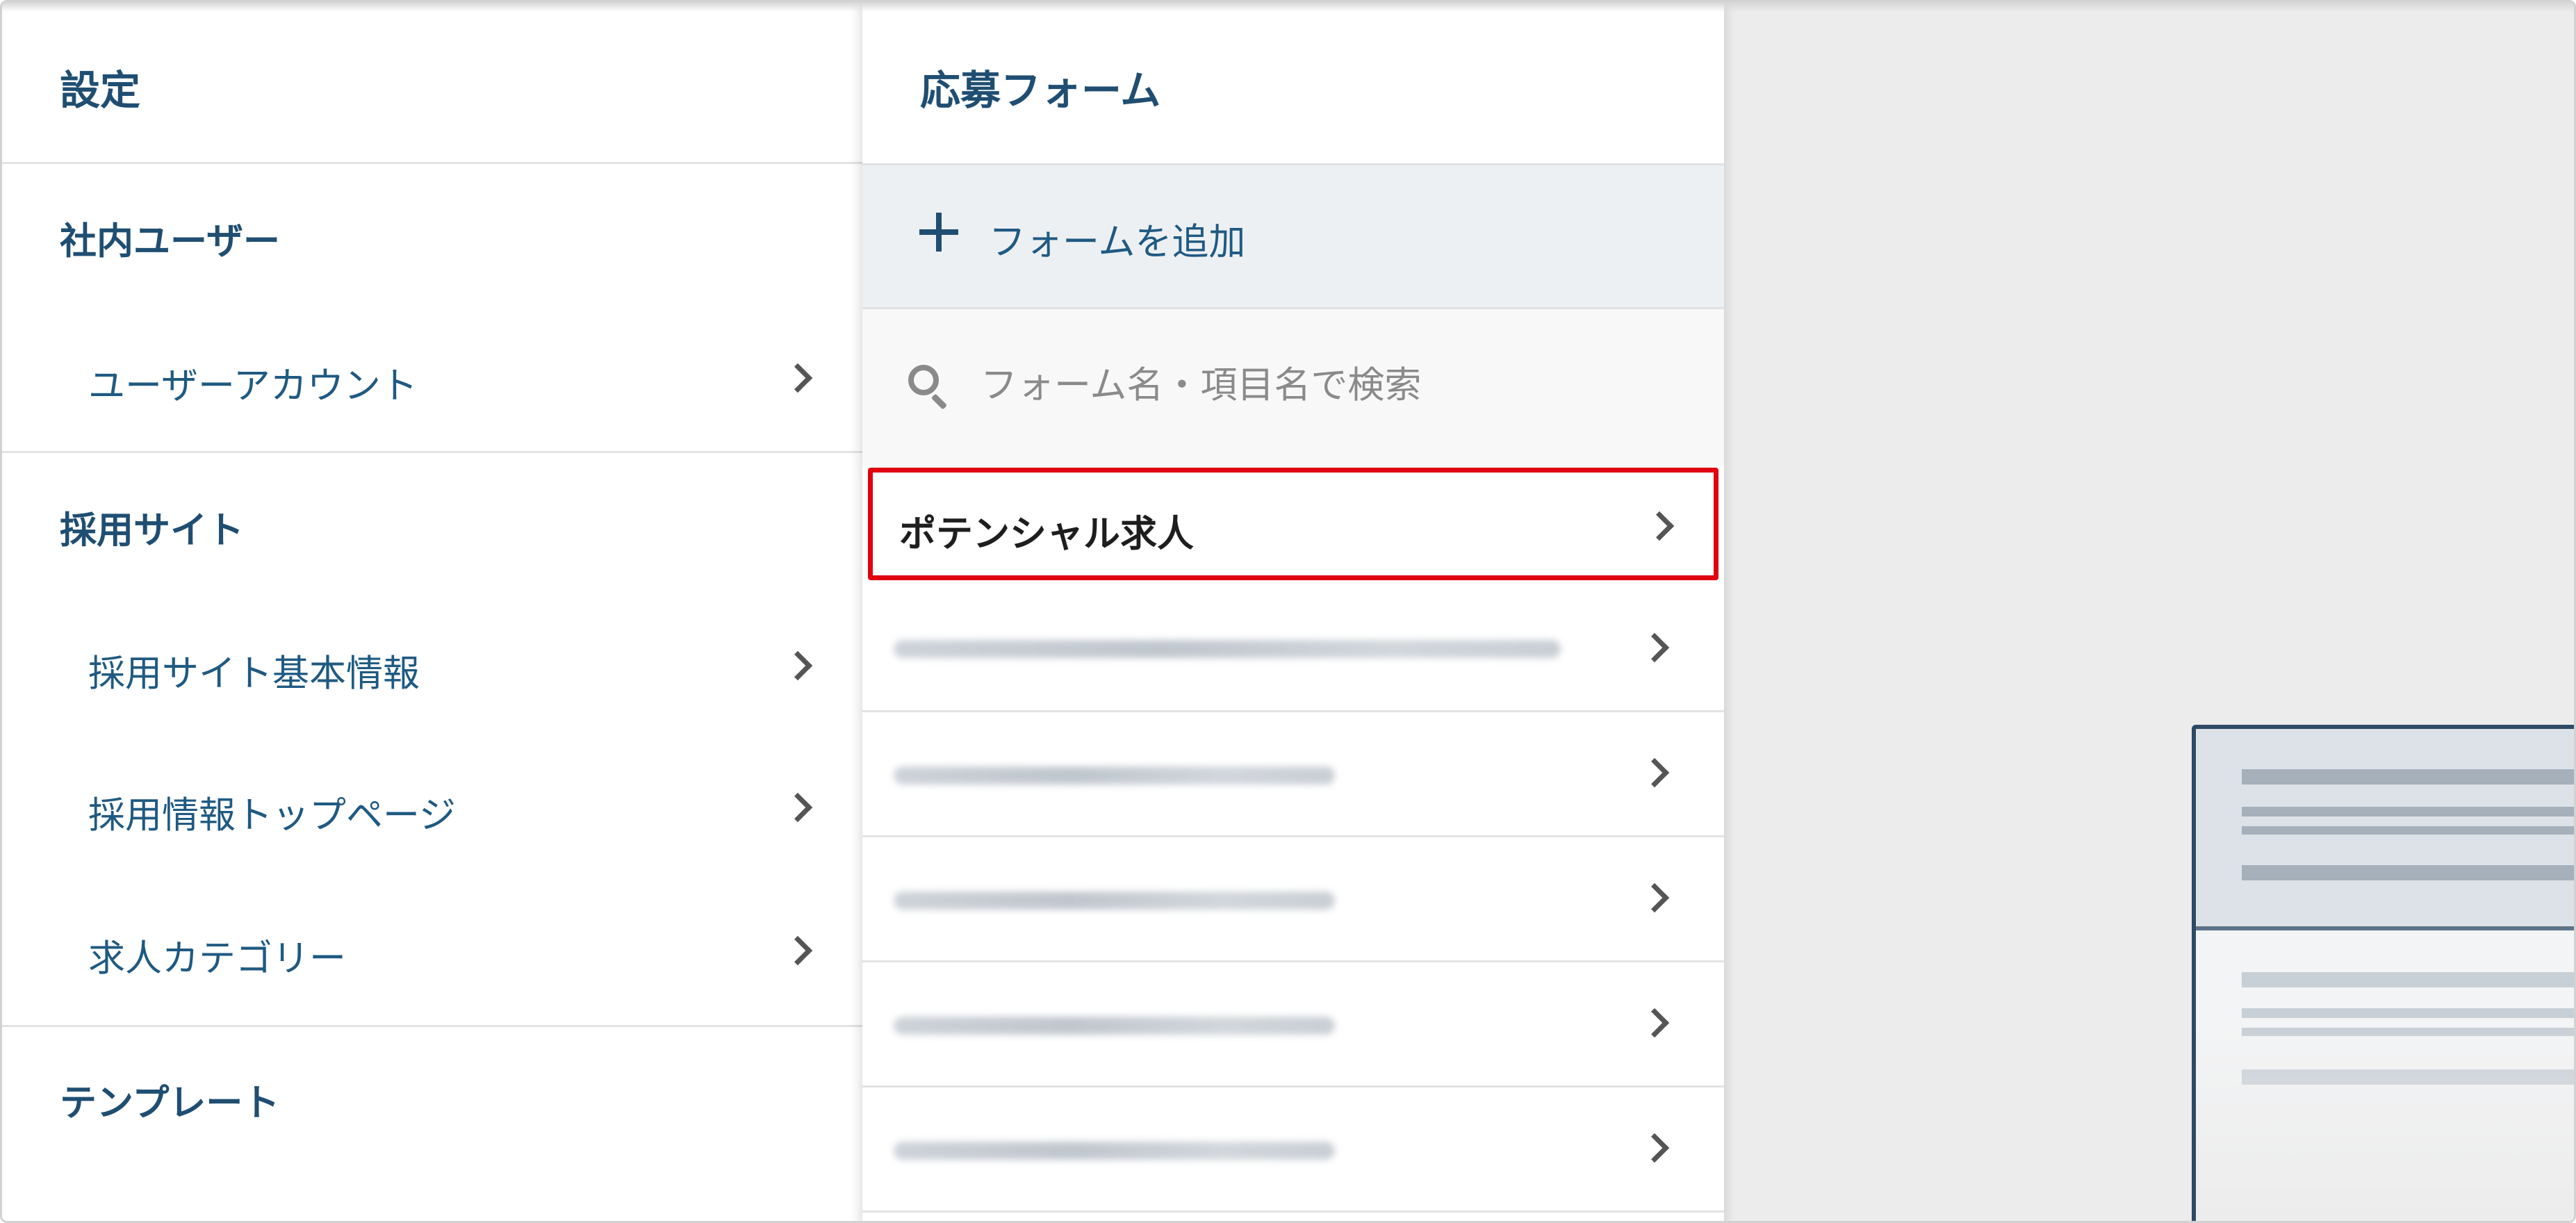 The width and height of the screenshot is (2576, 1223). Describe the element at coordinates (1046, 534) in the screenshot. I see `form-item-name: ポテンシャル求人` at that location.